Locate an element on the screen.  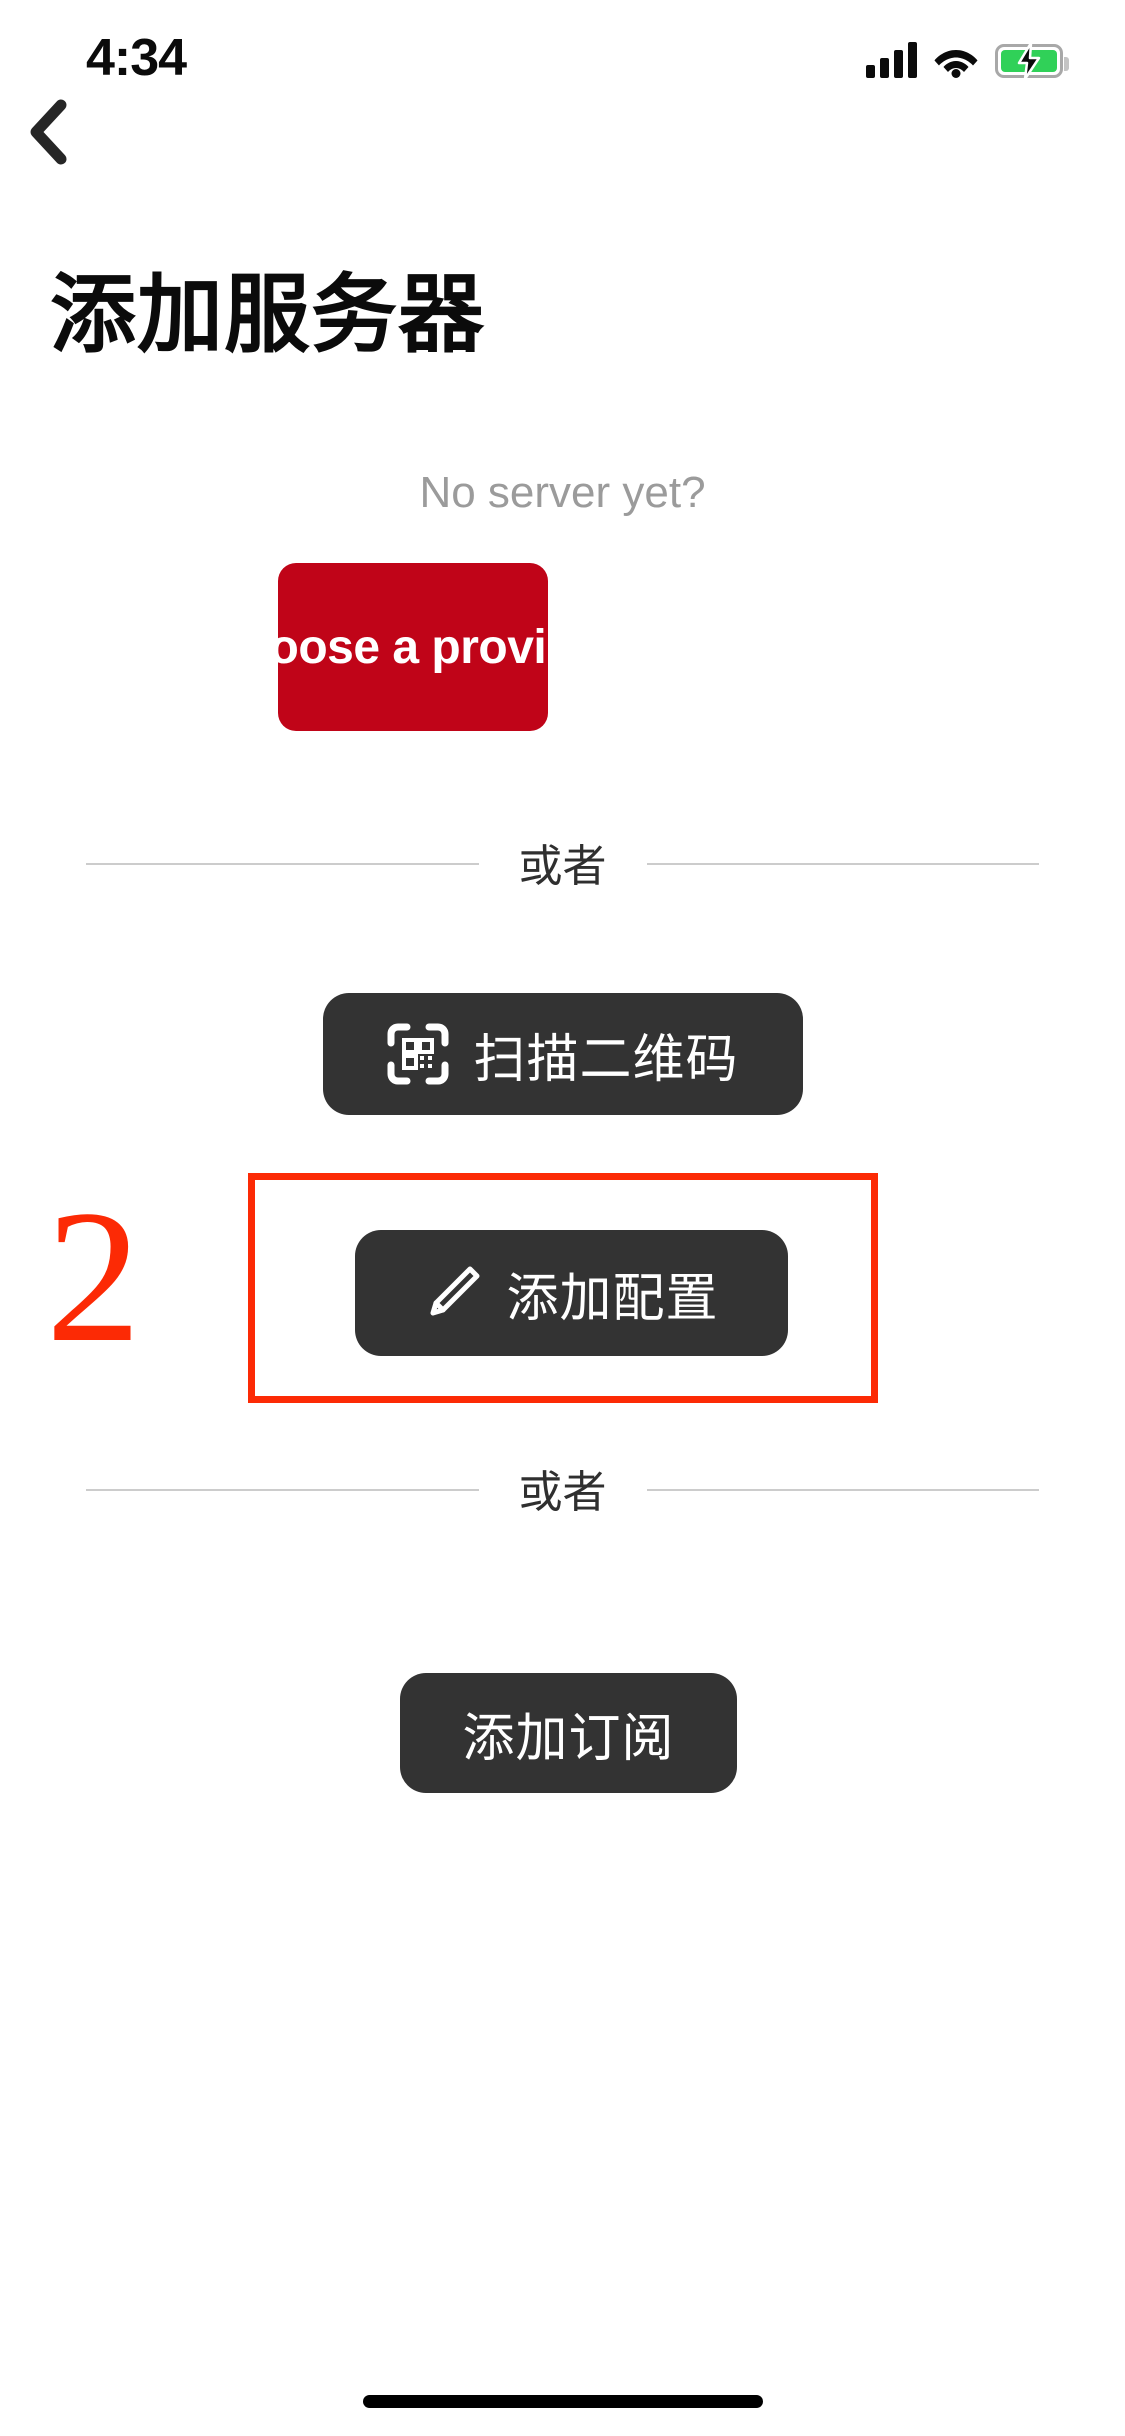
pencil-icon is located at coordinates (455, 1291).